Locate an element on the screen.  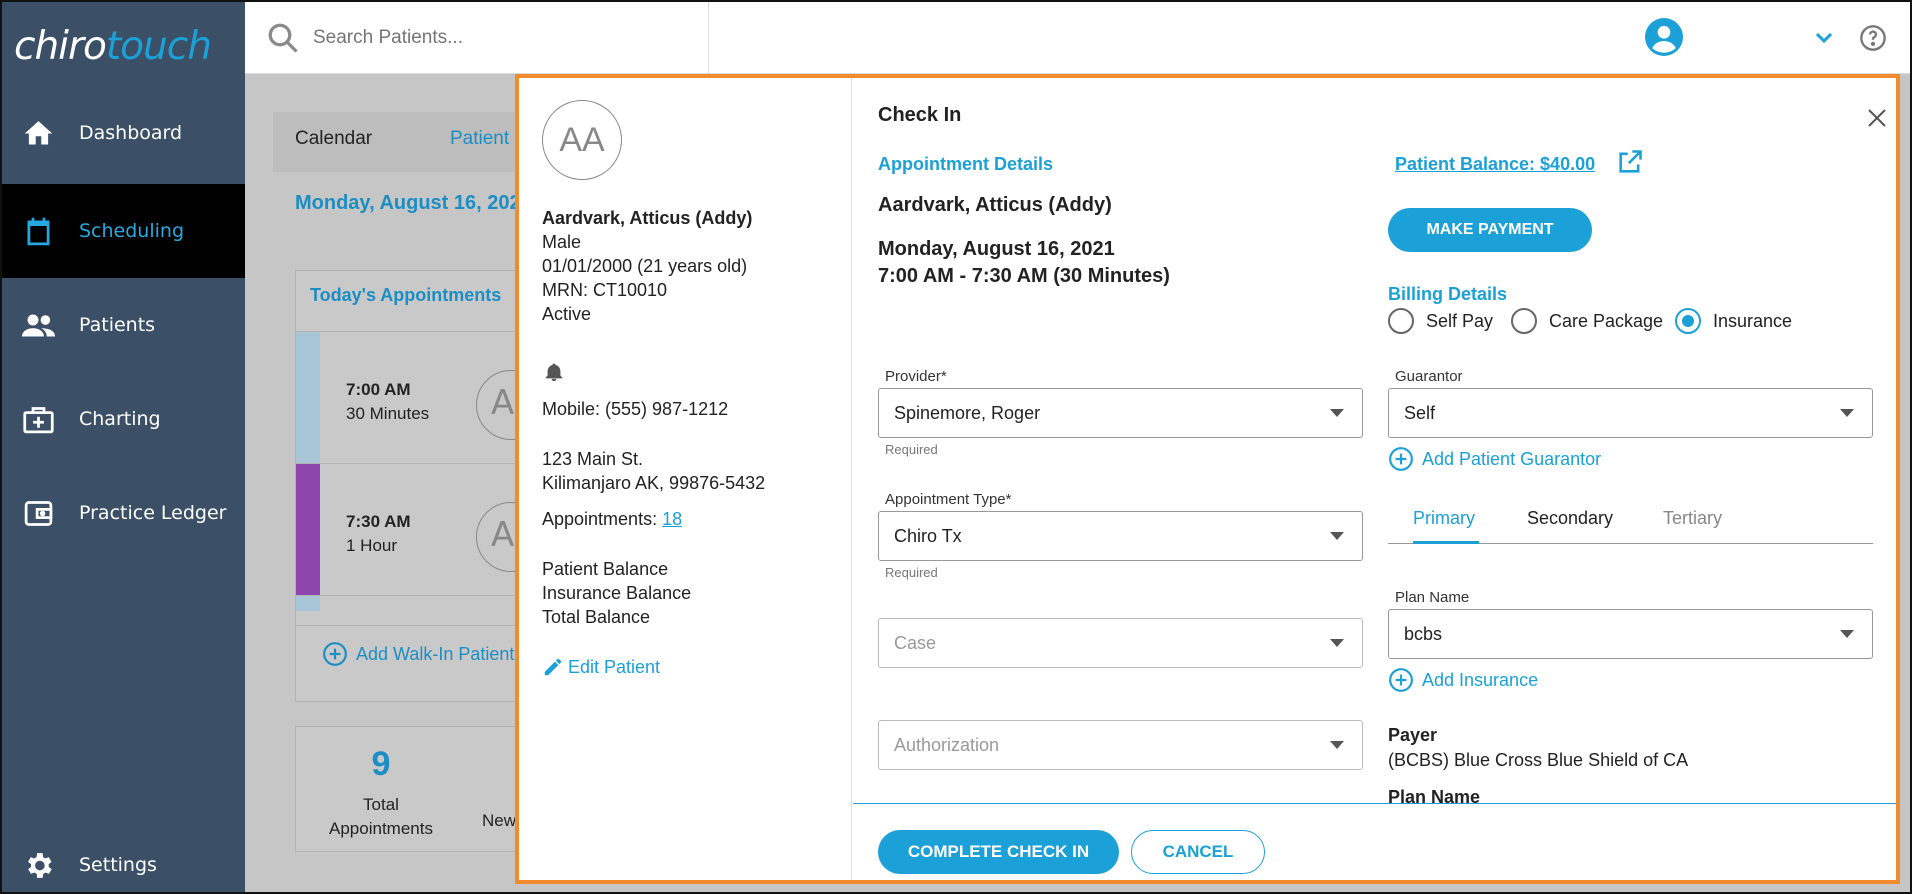
tab-tertiary: Tertiary is located at coordinates (1692, 518).